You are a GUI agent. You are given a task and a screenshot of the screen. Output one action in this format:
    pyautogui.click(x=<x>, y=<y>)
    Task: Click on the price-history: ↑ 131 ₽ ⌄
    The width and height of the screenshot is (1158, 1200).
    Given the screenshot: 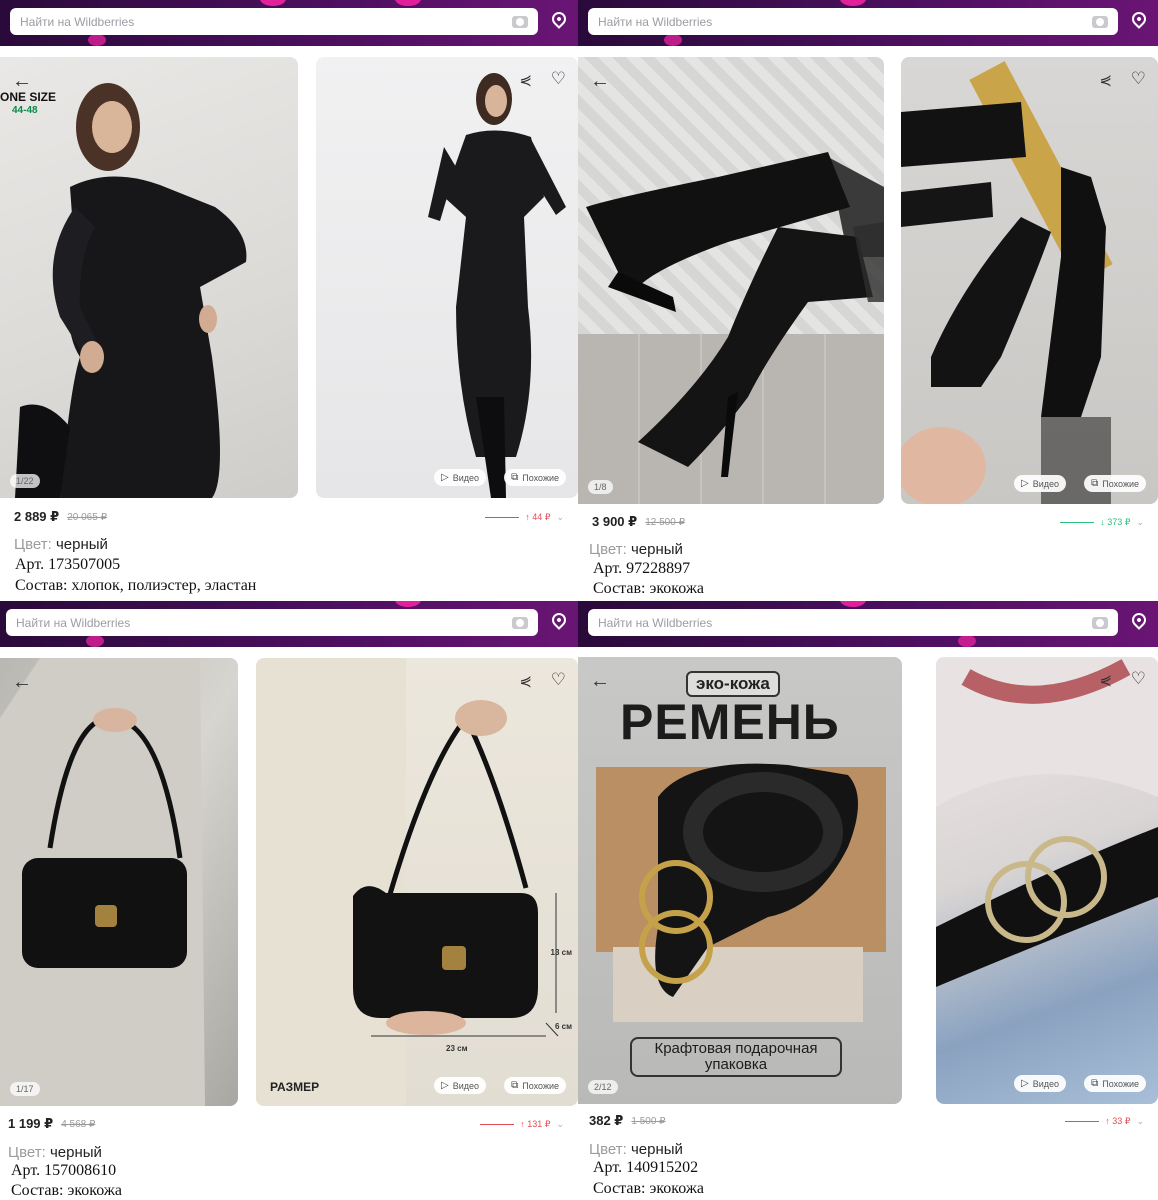 What is the action you would take?
    pyautogui.click(x=522, y=1124)
    